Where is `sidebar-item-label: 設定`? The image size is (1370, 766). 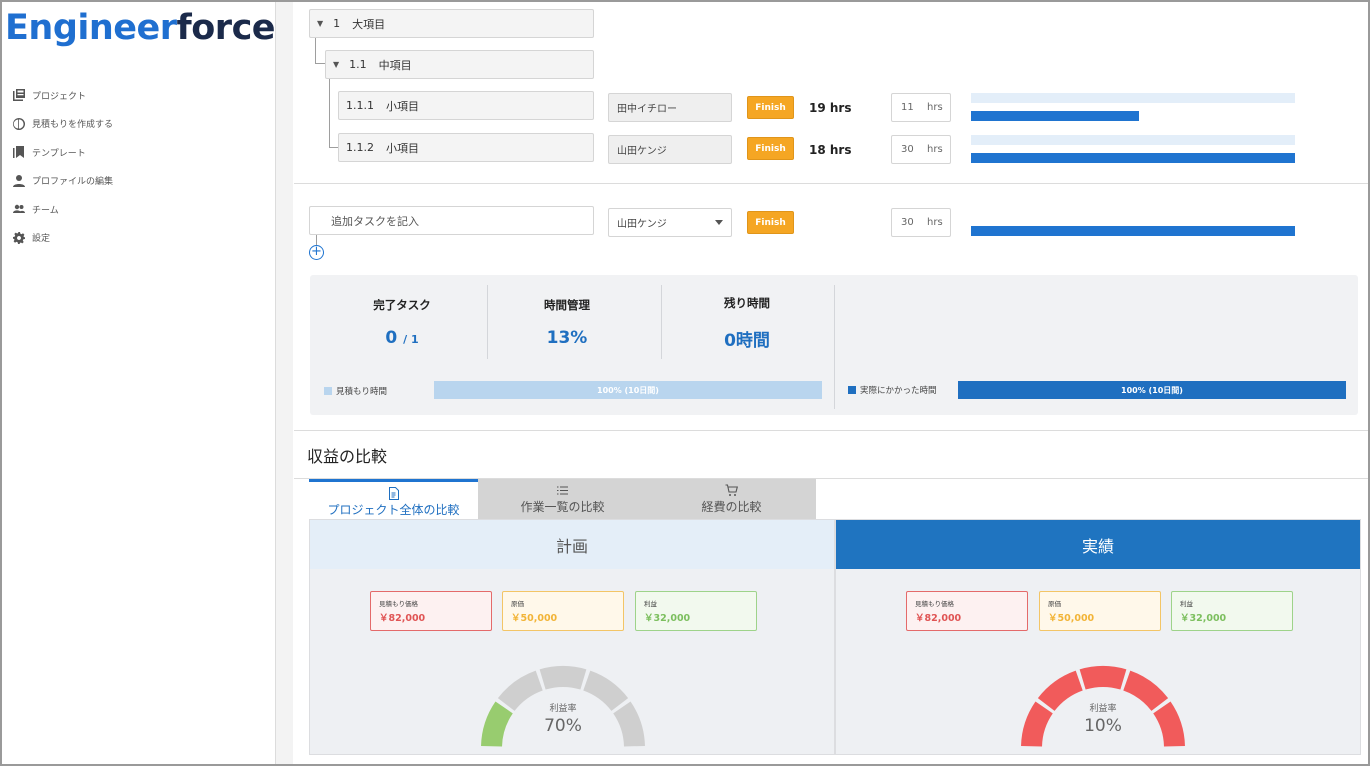 sidebar-item-label: 設定 is located at coordinates (41, 239).